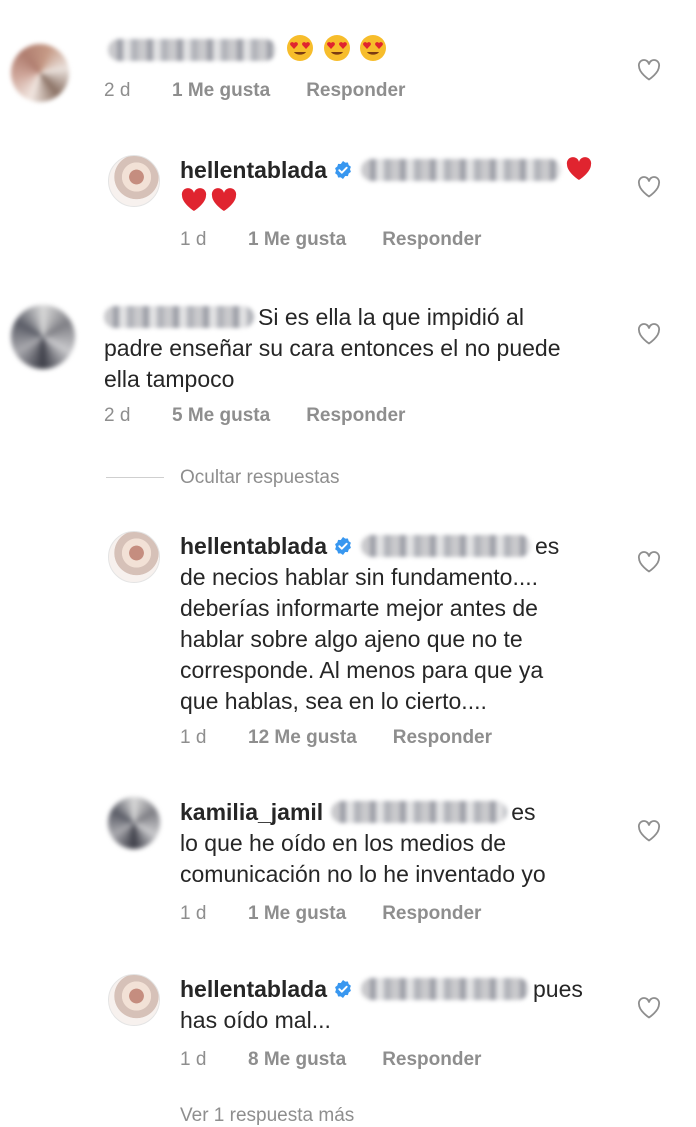 Image resolution: width=696 pixels, height=1127 pixels. I want to click on comment-text-line: hablar sobre algo ajeno que no te, so click(351, 639).